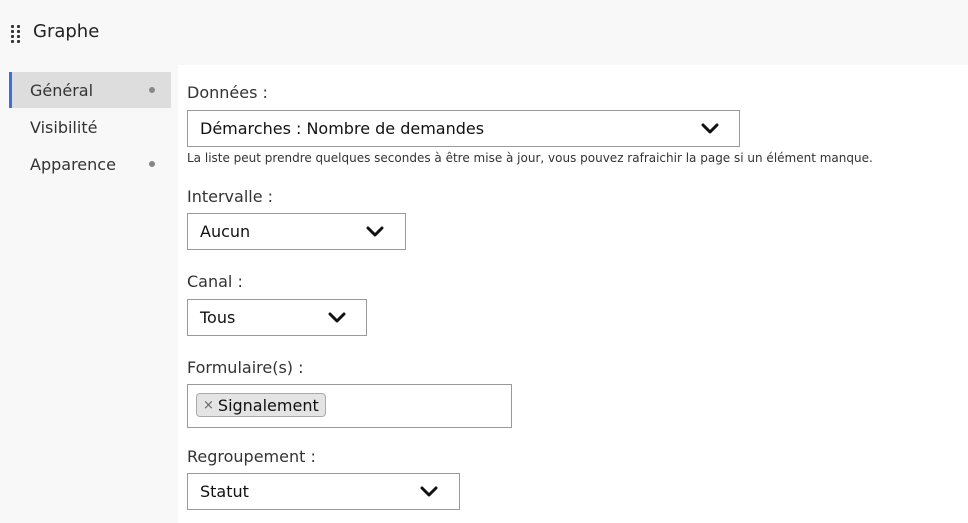 The width and height of the screenshot is (968, 523). What do you see at coordinates (17, 35) in the screenshot?
I see `drag-handle-icon` at bounding box center [17, 35].